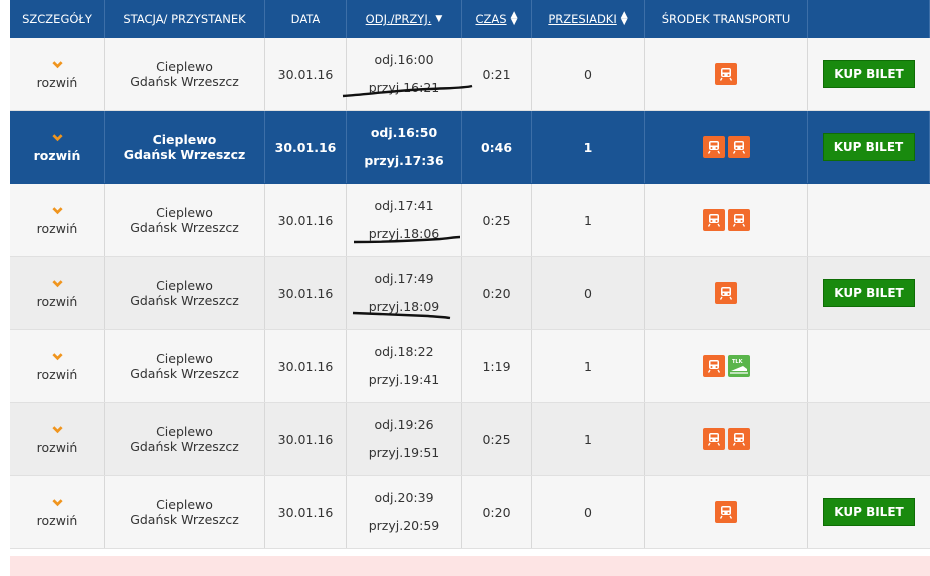 The image size is (930, 576). Describe the element at coordinates (497, 293) in the screenshot. I see `duration-cell: 0:20` at that location.